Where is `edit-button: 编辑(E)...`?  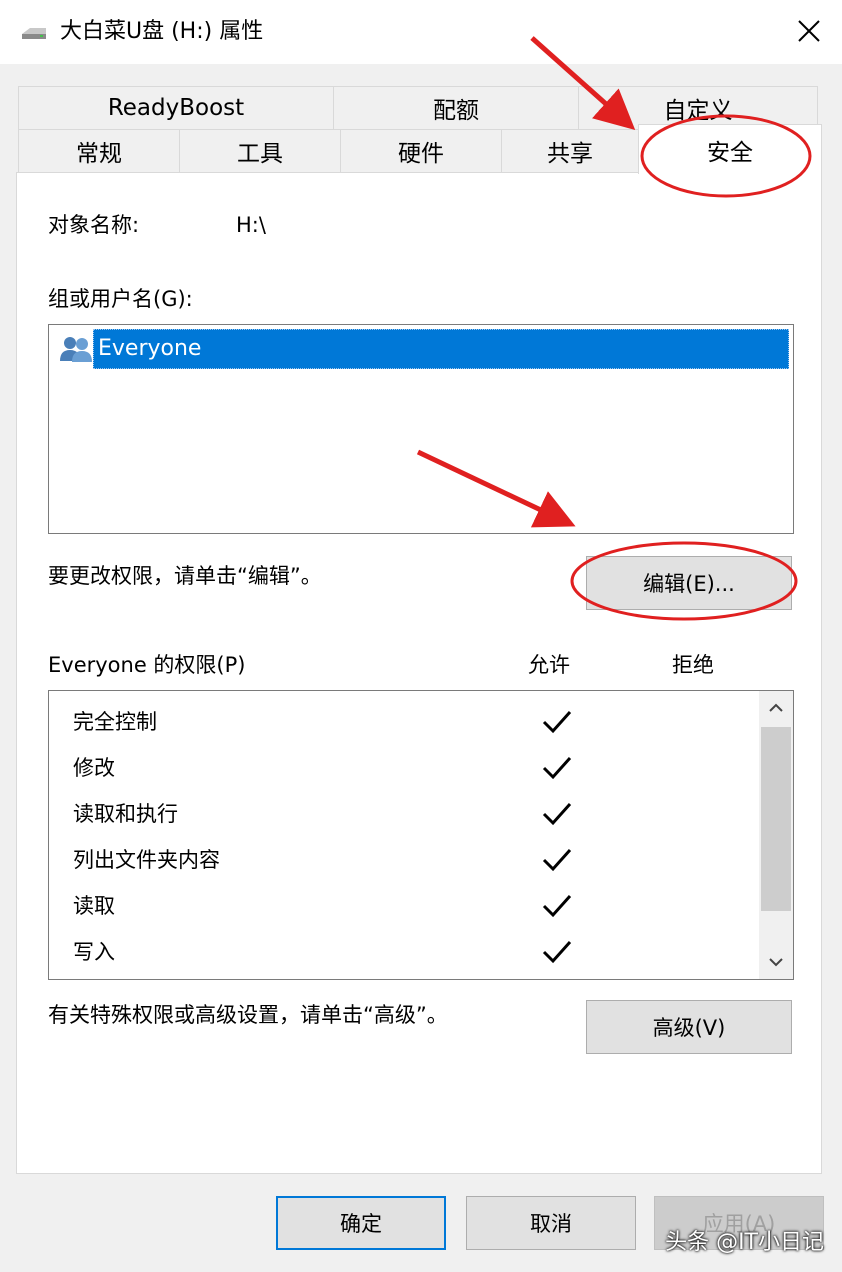 edit-button: 编辑(E)... is located at coordinates (689, 583).